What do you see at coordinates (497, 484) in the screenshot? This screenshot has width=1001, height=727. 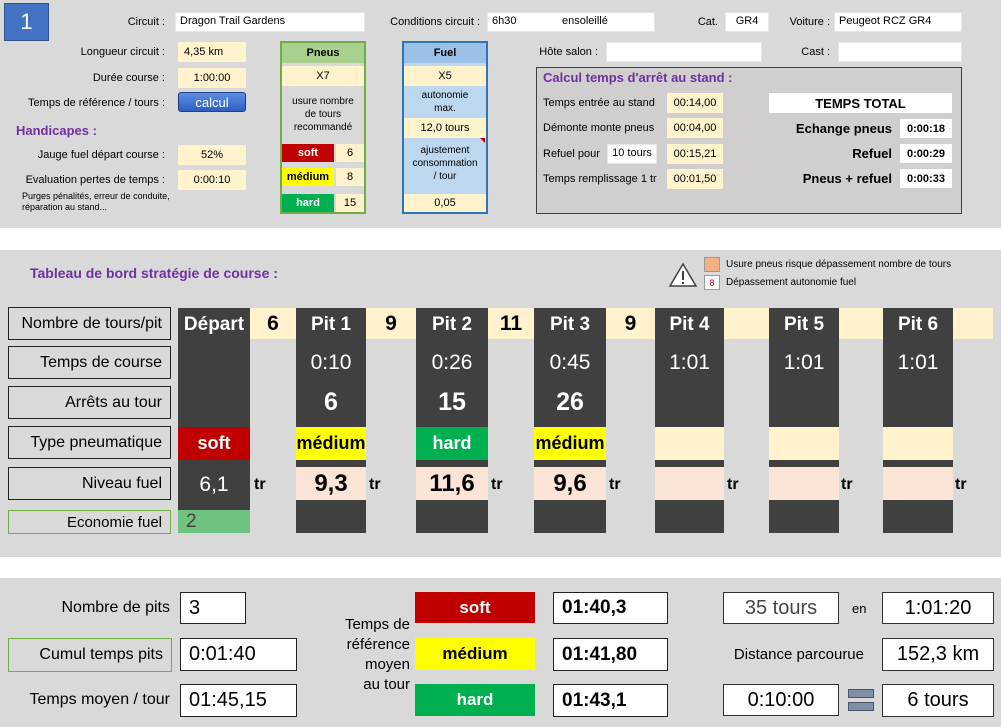 I see `fuel-unit-pit-2: tr` at bounding box center [497, 484].